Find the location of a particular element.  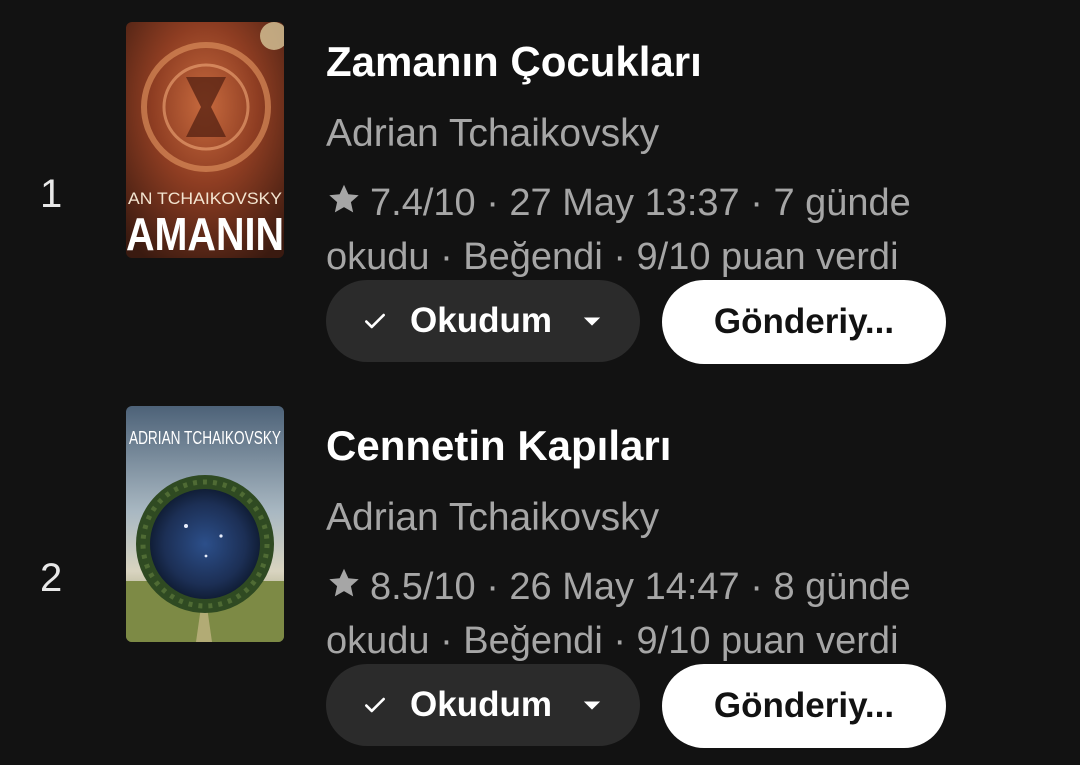

book-title: Cennetin Kapıları is located at coordinates (498, 446).